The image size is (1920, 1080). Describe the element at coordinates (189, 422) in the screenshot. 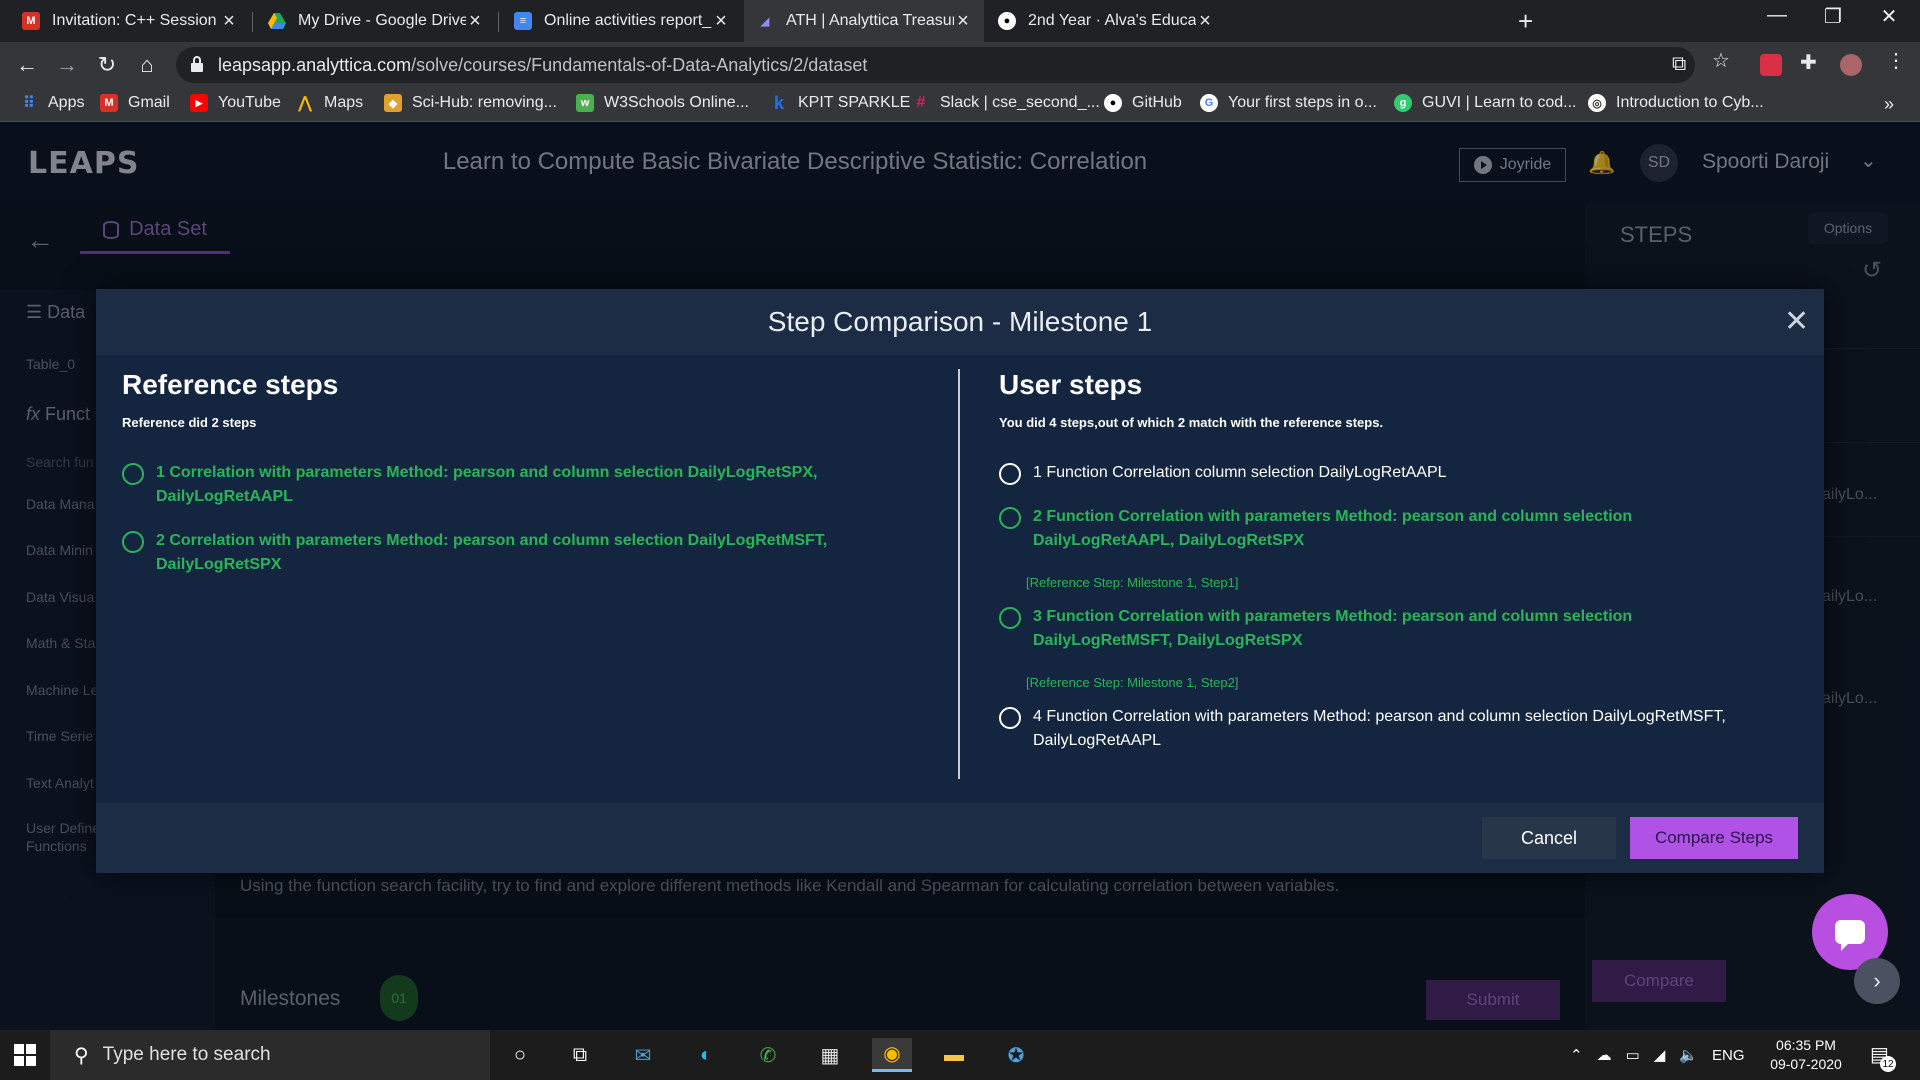

I see `reference-subheading: Reference did 2 steps` at that location.